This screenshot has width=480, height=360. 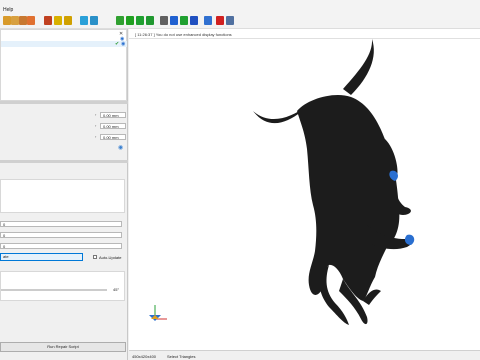 I want to click on project-tree: ✕ ◉ ✔ ◉, so click(x=63, y=65).